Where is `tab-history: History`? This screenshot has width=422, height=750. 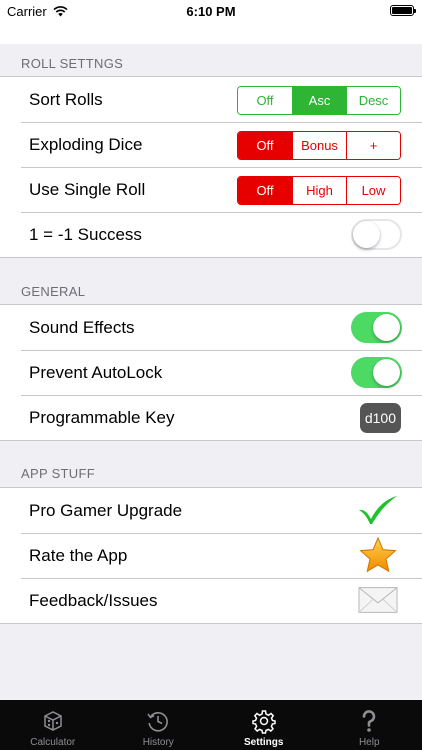
tab-history: History is located at coordinates (159, 725).